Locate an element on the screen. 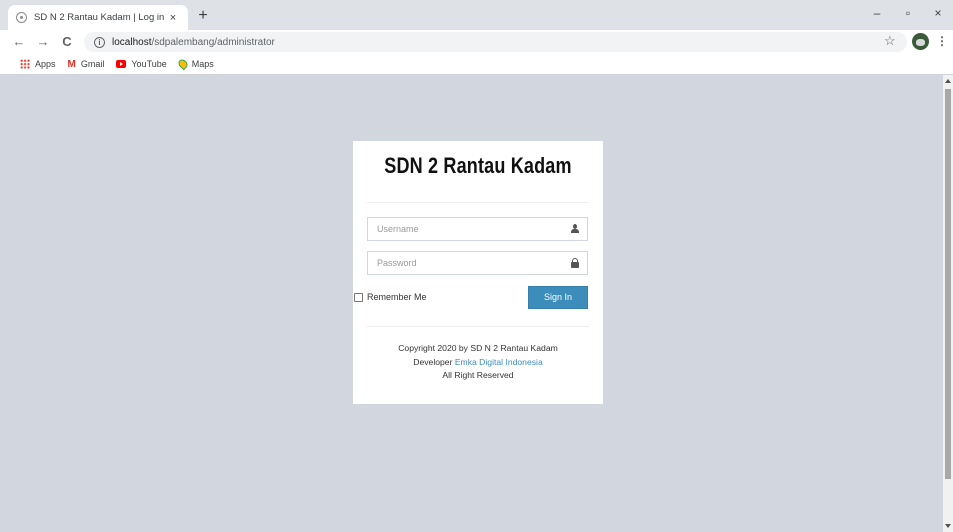 The width and height of the screenshot is (953, 532). vertical-scrollbar is located at coordinates (948, 303).